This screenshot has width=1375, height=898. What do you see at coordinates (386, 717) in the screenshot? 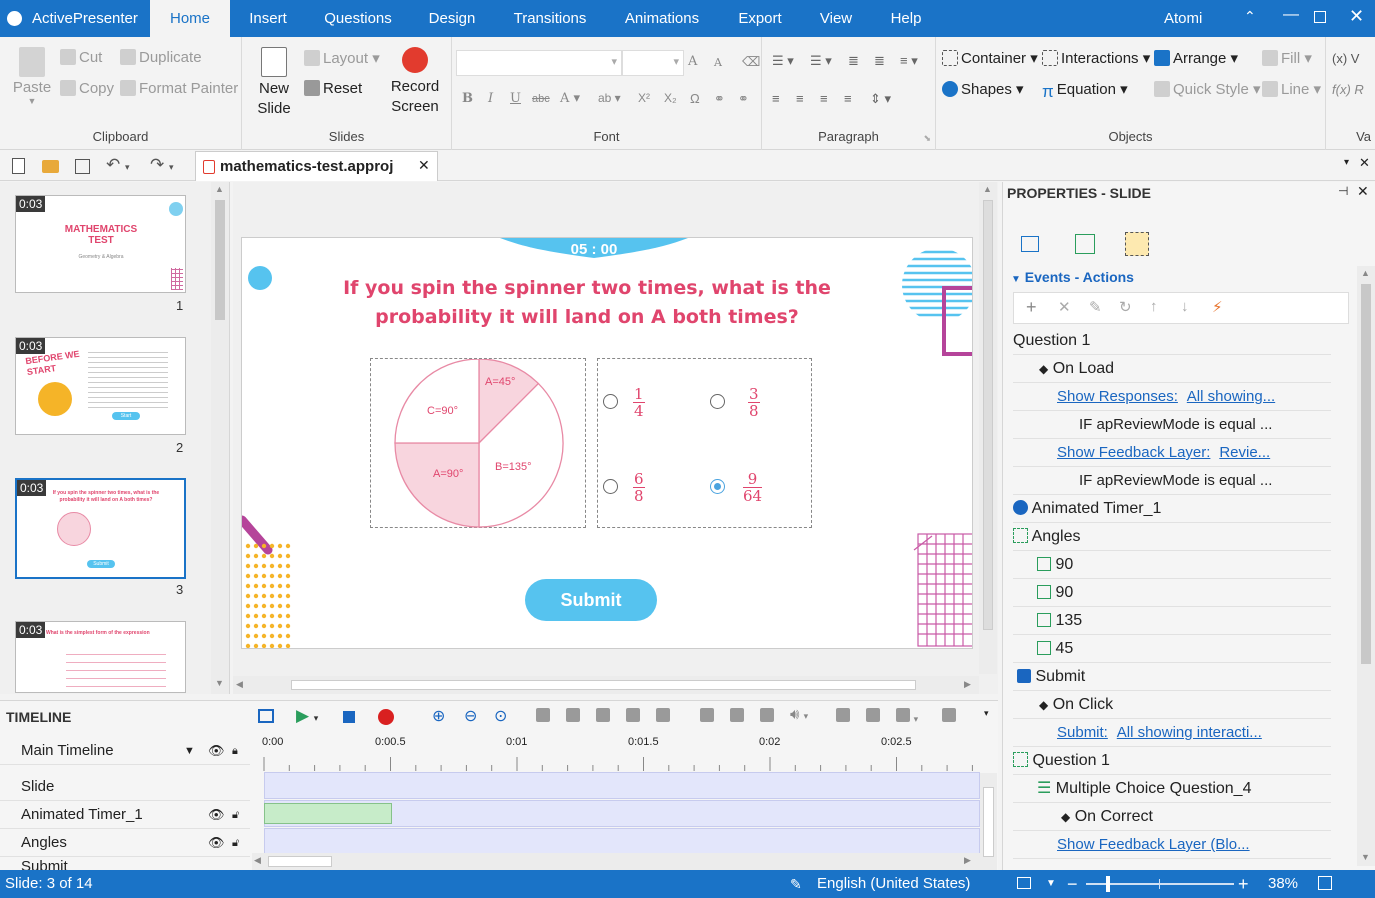
I see `record-icon` at bounding box center [386, 717].